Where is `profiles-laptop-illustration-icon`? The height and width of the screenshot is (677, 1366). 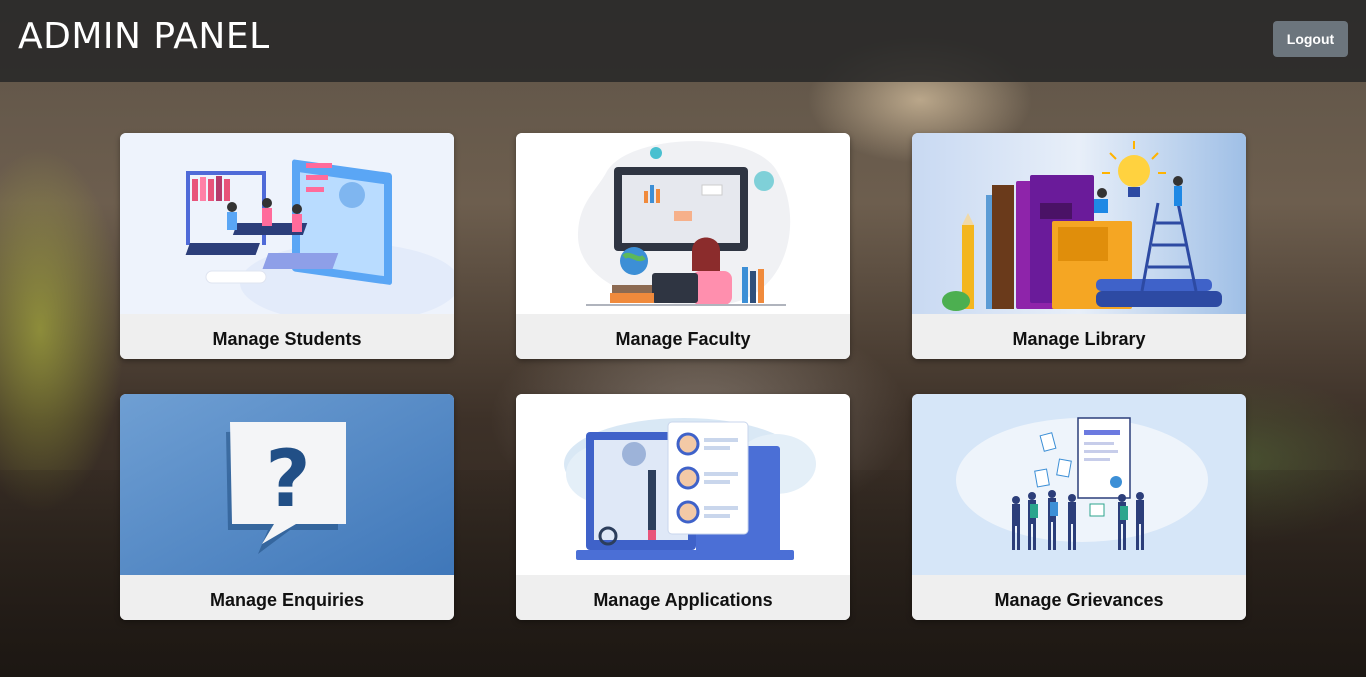 profiles-laptop-illustration-icon is located at coordinates (683, 484).